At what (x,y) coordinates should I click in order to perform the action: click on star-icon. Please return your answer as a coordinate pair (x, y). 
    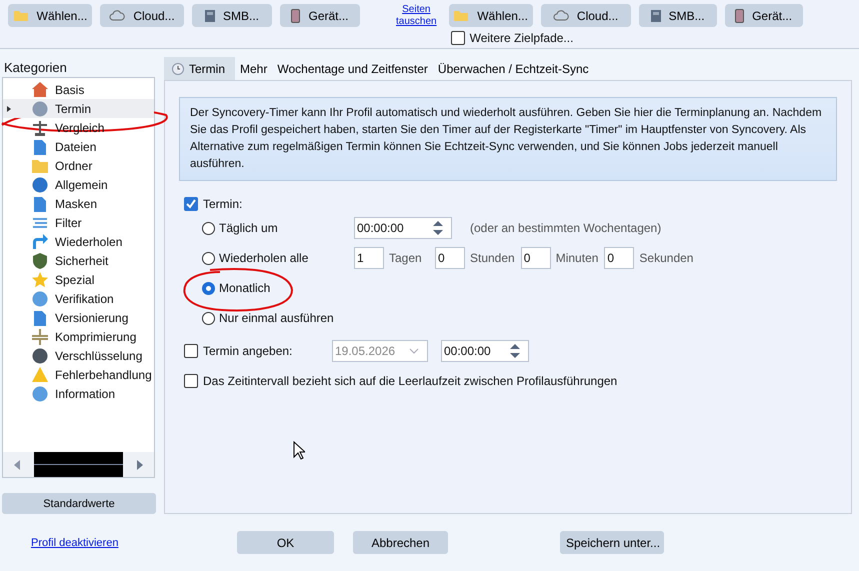
    Looking at the image, I should click on (40, 279).